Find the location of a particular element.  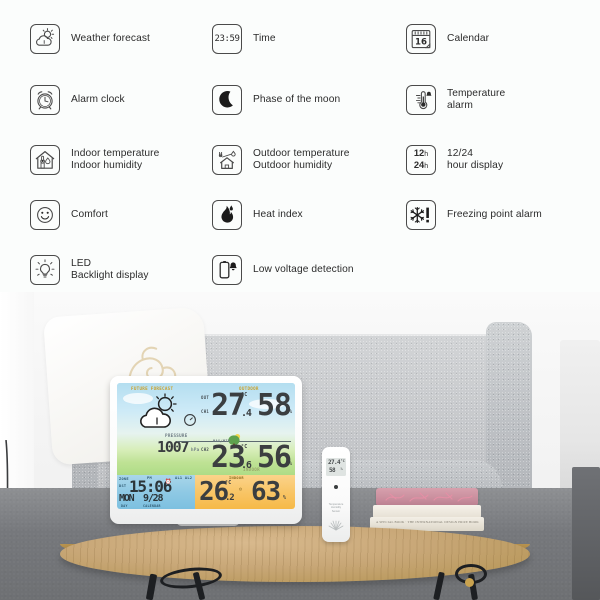

lcd-indoor-humidity-unit: % is located at coordinates (285, 498).